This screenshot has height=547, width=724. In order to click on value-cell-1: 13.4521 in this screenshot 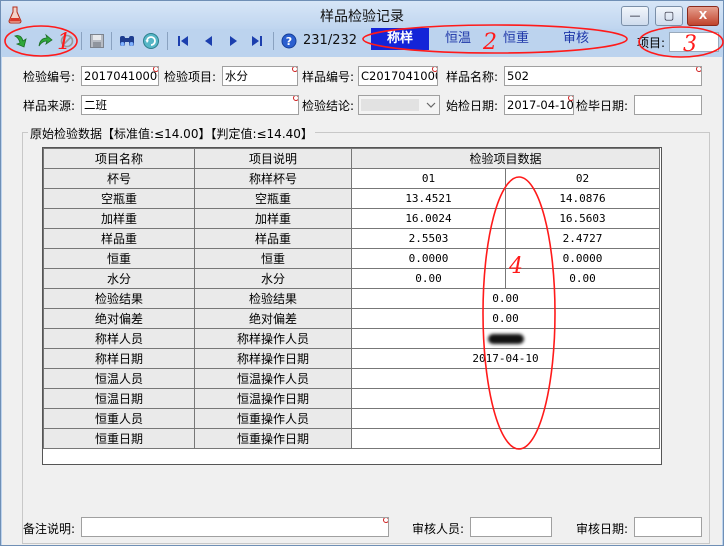, I will do `click(428, 198)`.